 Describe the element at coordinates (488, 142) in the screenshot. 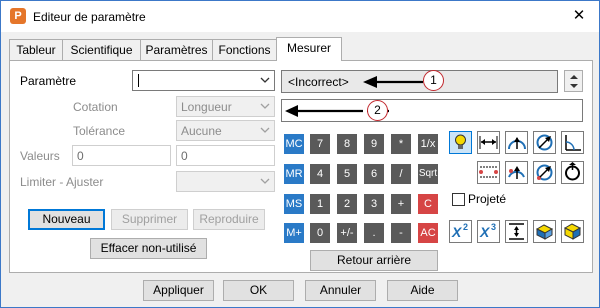

I see `horizontal-distance-icon` at that location.